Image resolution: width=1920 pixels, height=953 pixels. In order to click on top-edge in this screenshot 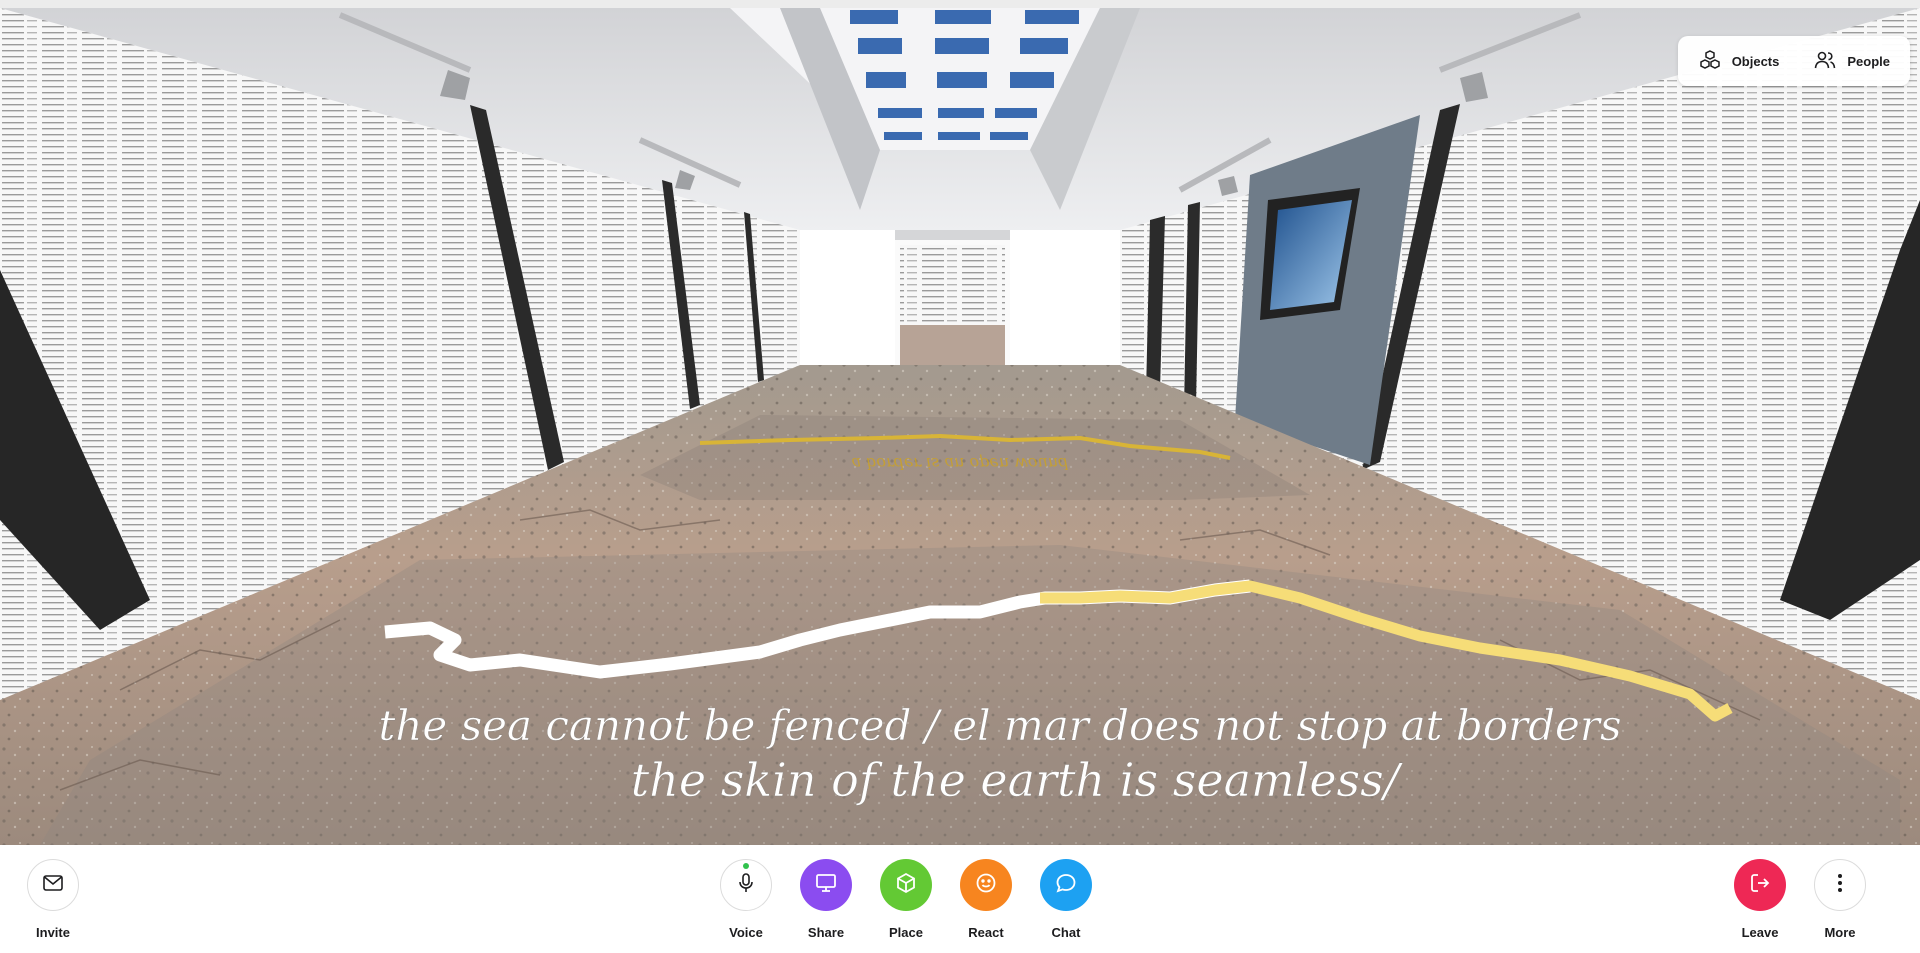, I will do `click(960, 4)`.